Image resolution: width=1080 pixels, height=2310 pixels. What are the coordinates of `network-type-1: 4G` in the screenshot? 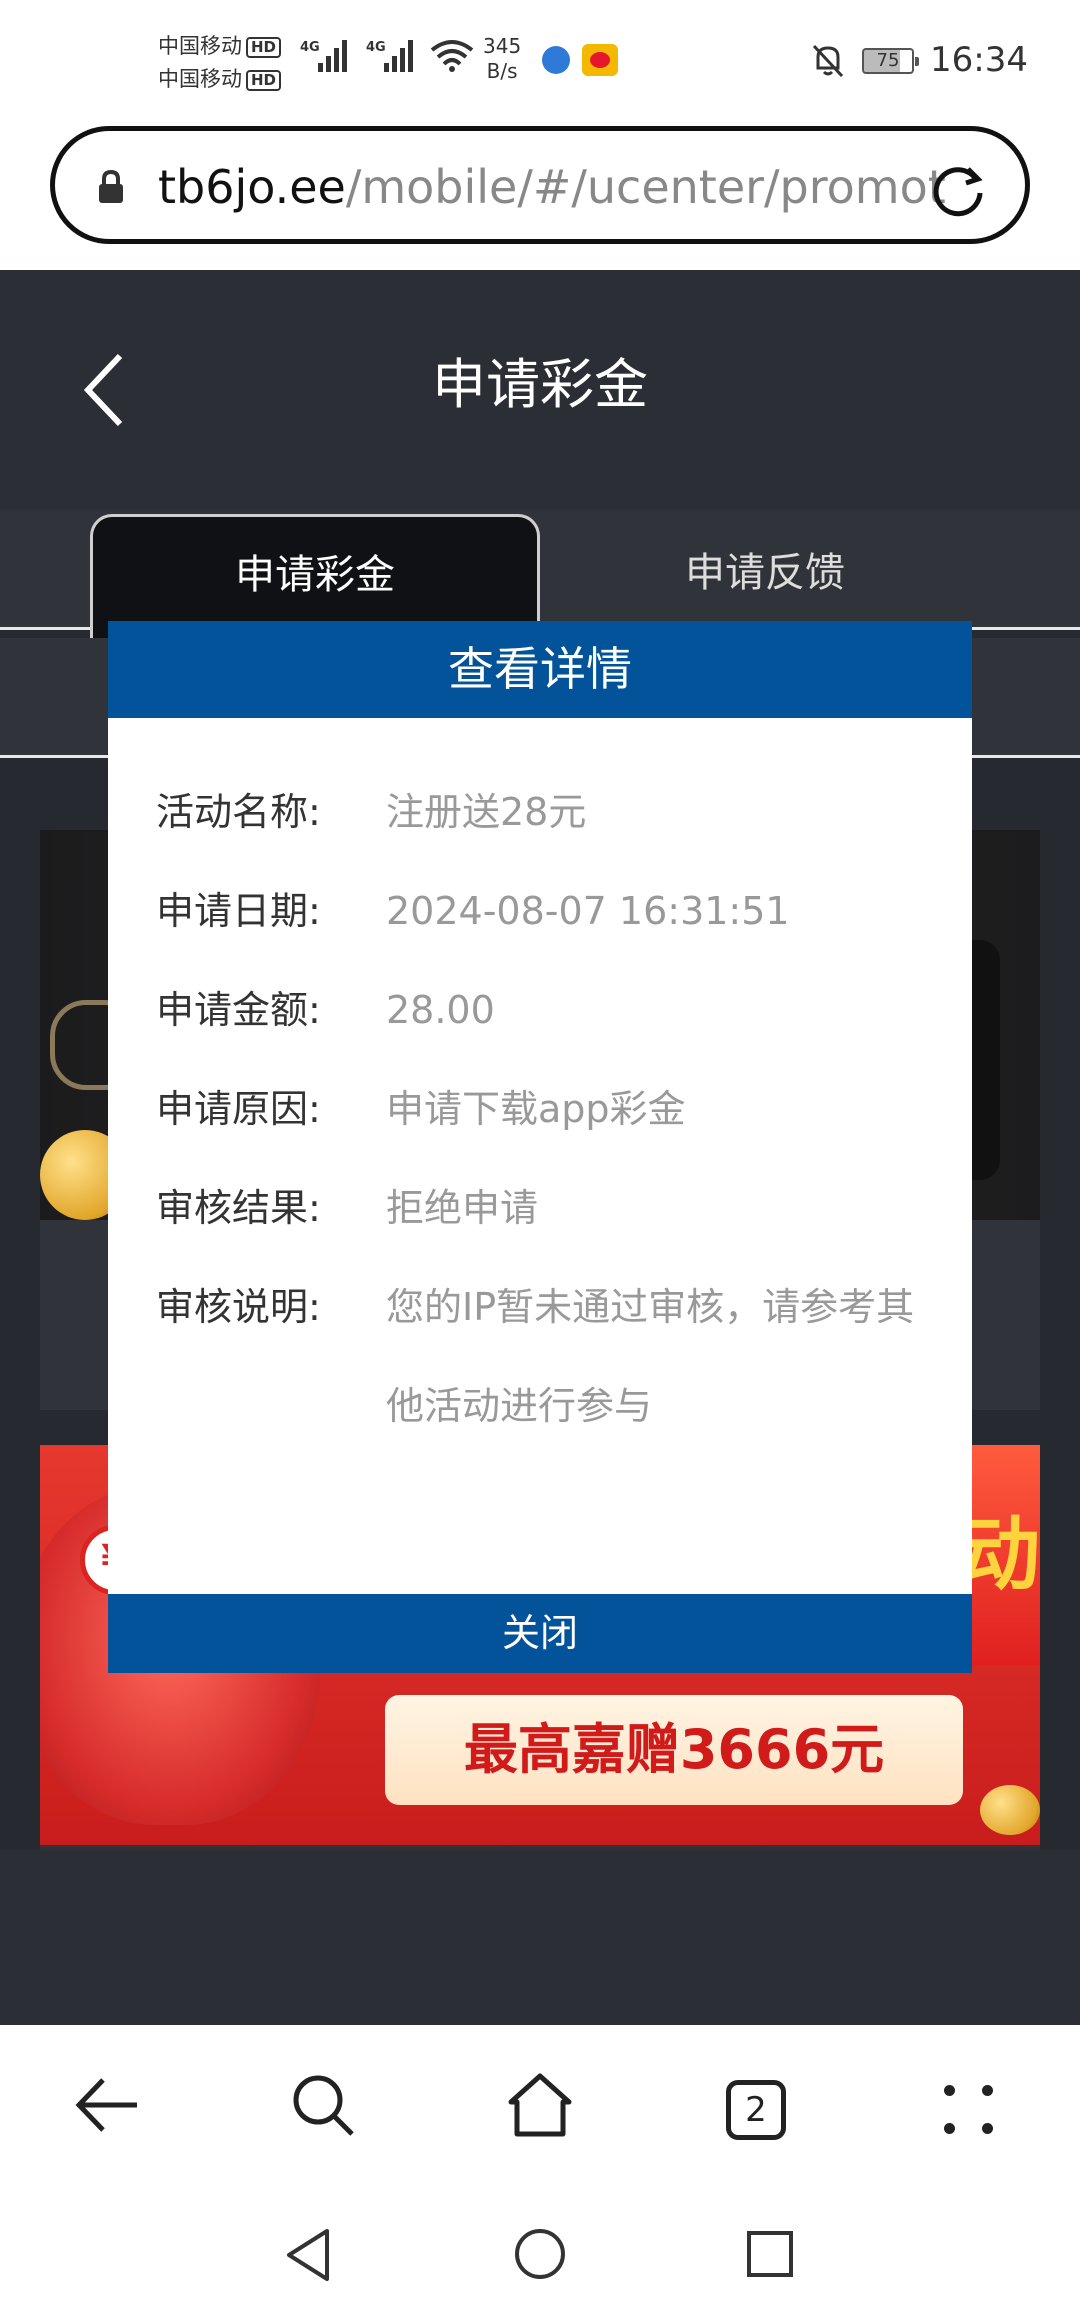 It's located at (310, 47).